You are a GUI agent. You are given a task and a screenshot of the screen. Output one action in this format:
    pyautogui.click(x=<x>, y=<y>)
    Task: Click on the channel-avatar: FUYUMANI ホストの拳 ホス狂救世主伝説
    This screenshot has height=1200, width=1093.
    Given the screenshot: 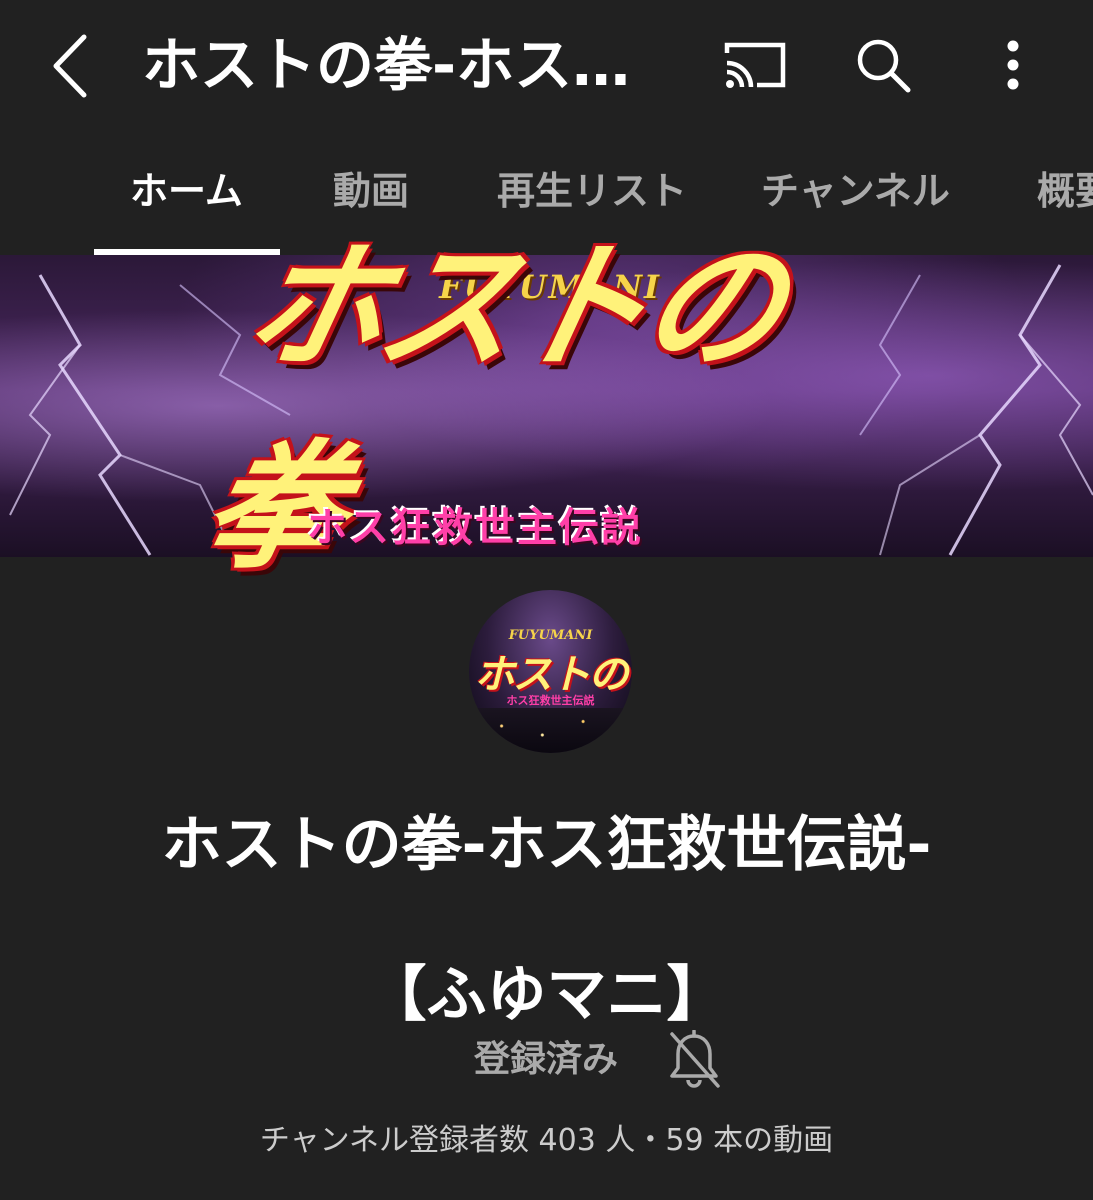 What is the action you would take?
    pyautogui.click(x=550, y=671)
    